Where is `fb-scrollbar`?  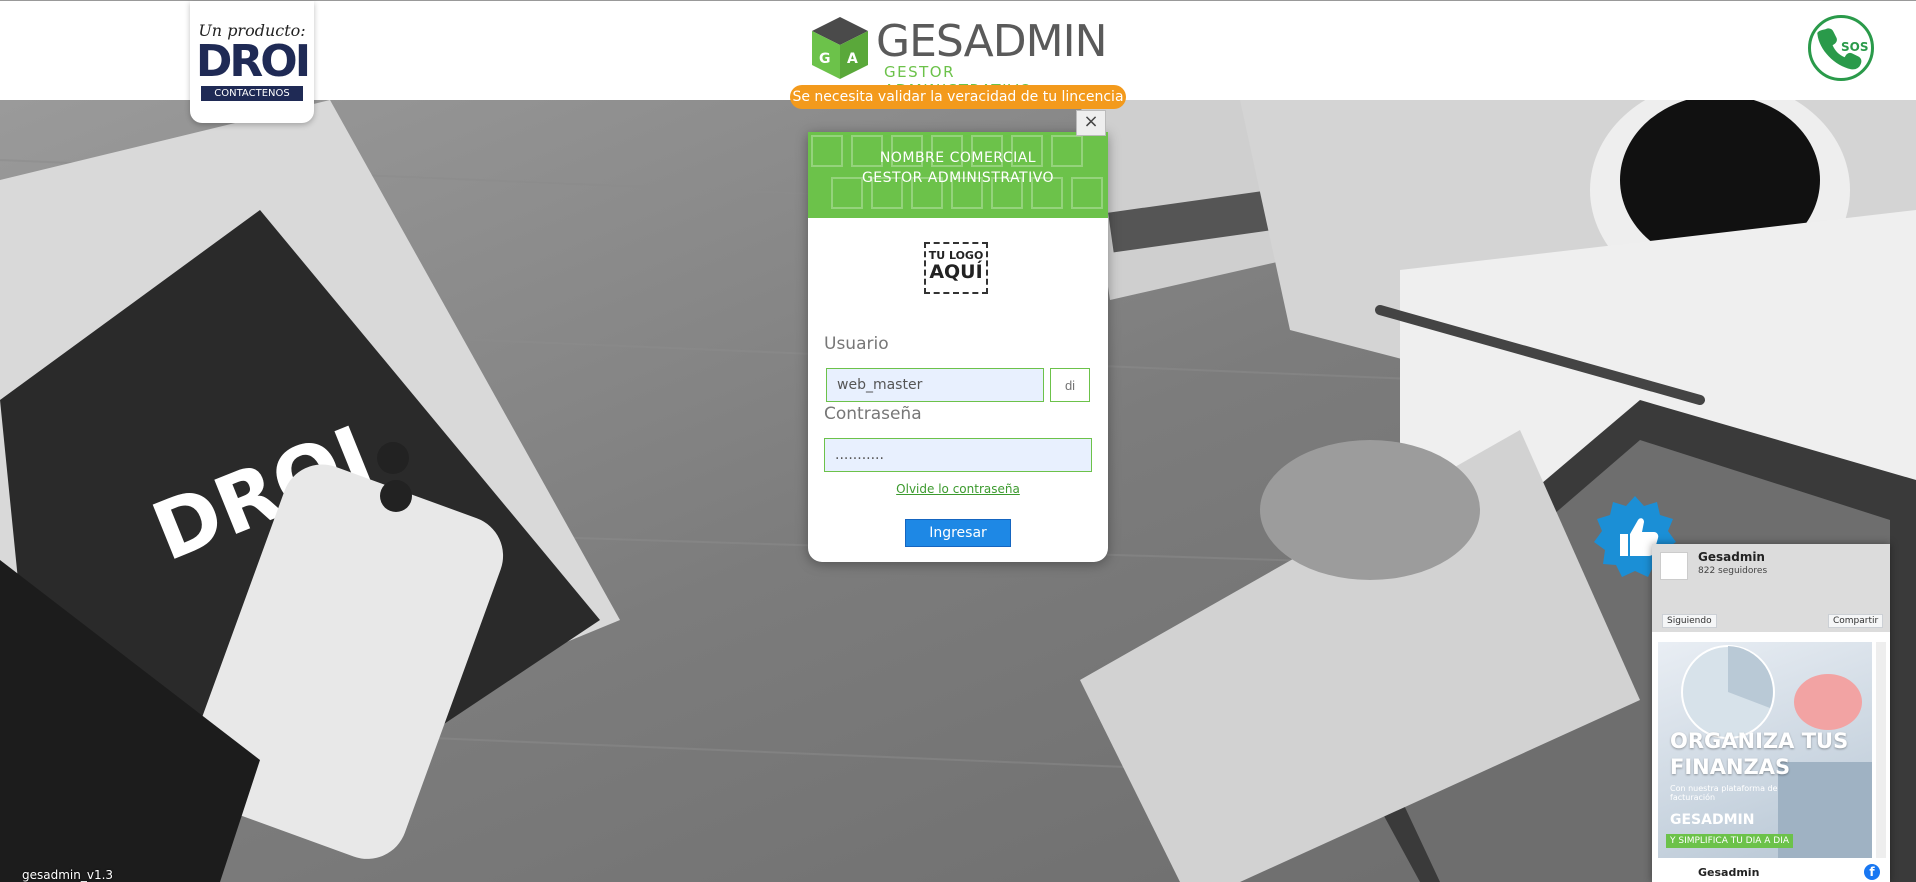
fb-scrollbar is located at coordinates (1881, 750).